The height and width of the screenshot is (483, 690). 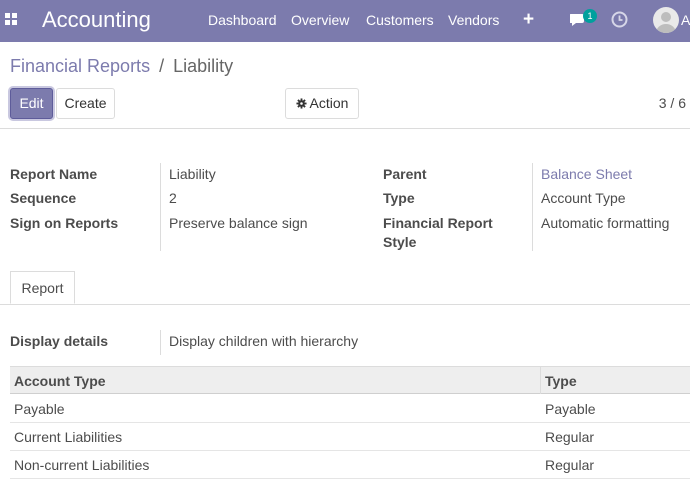 What do you see at coordinates (586, 174) in the screenshot?
I see `parent-link: Balance Sheet` at bounding box center [586, 174].